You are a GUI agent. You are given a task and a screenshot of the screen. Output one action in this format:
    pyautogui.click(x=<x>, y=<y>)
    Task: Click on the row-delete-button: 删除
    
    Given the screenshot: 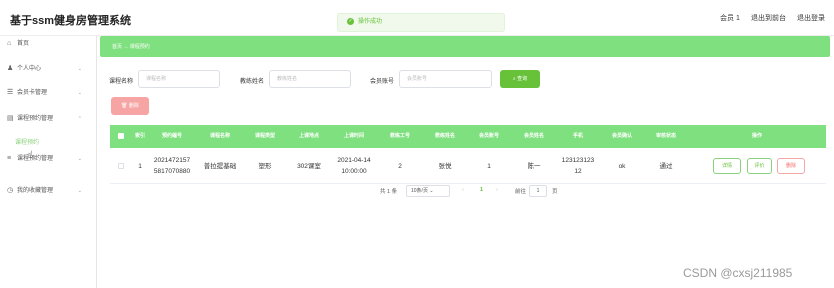 What is the action you would take?
    pyautogui.click(x=791, y=166)
    